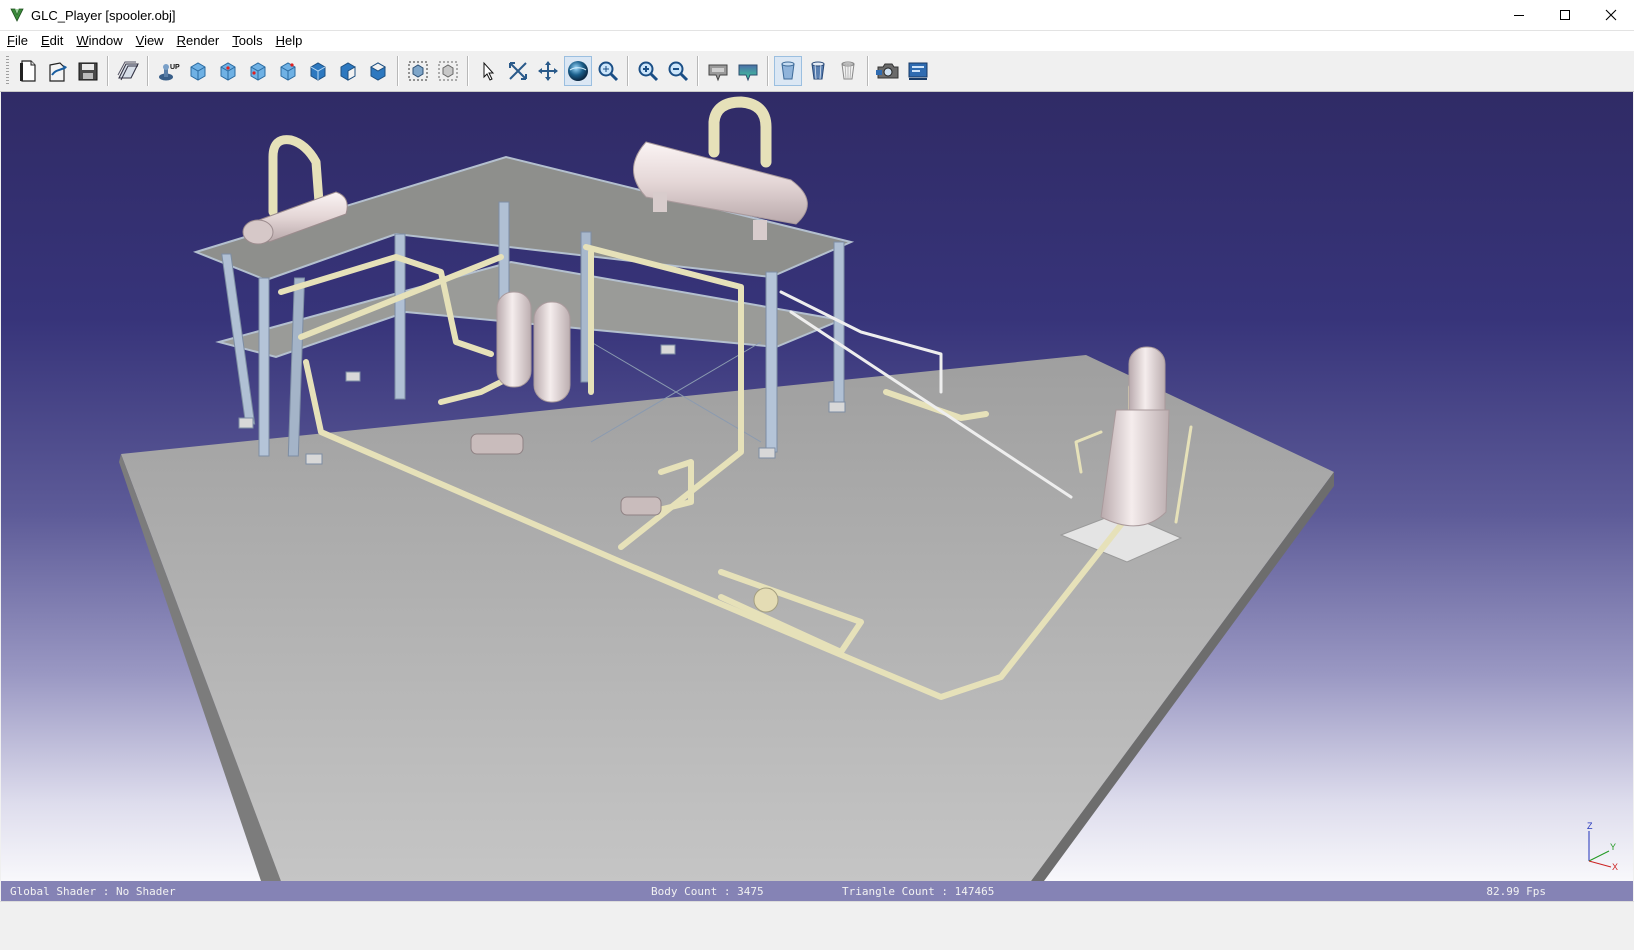 The image size is (1634, 950). What do you see at coordinates (246, 41) in the screenshot?
I see `menu-tools: Tools` at bounding box center [246, 41].